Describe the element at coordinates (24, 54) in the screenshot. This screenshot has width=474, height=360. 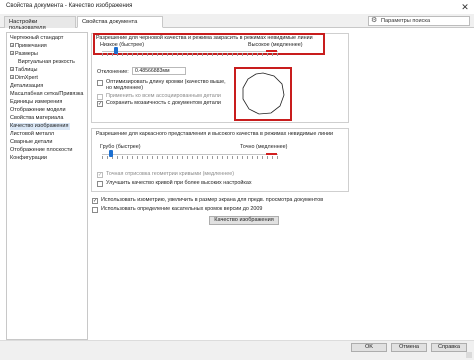
I see `tree-item-dimensions: + Размеры` at that location.